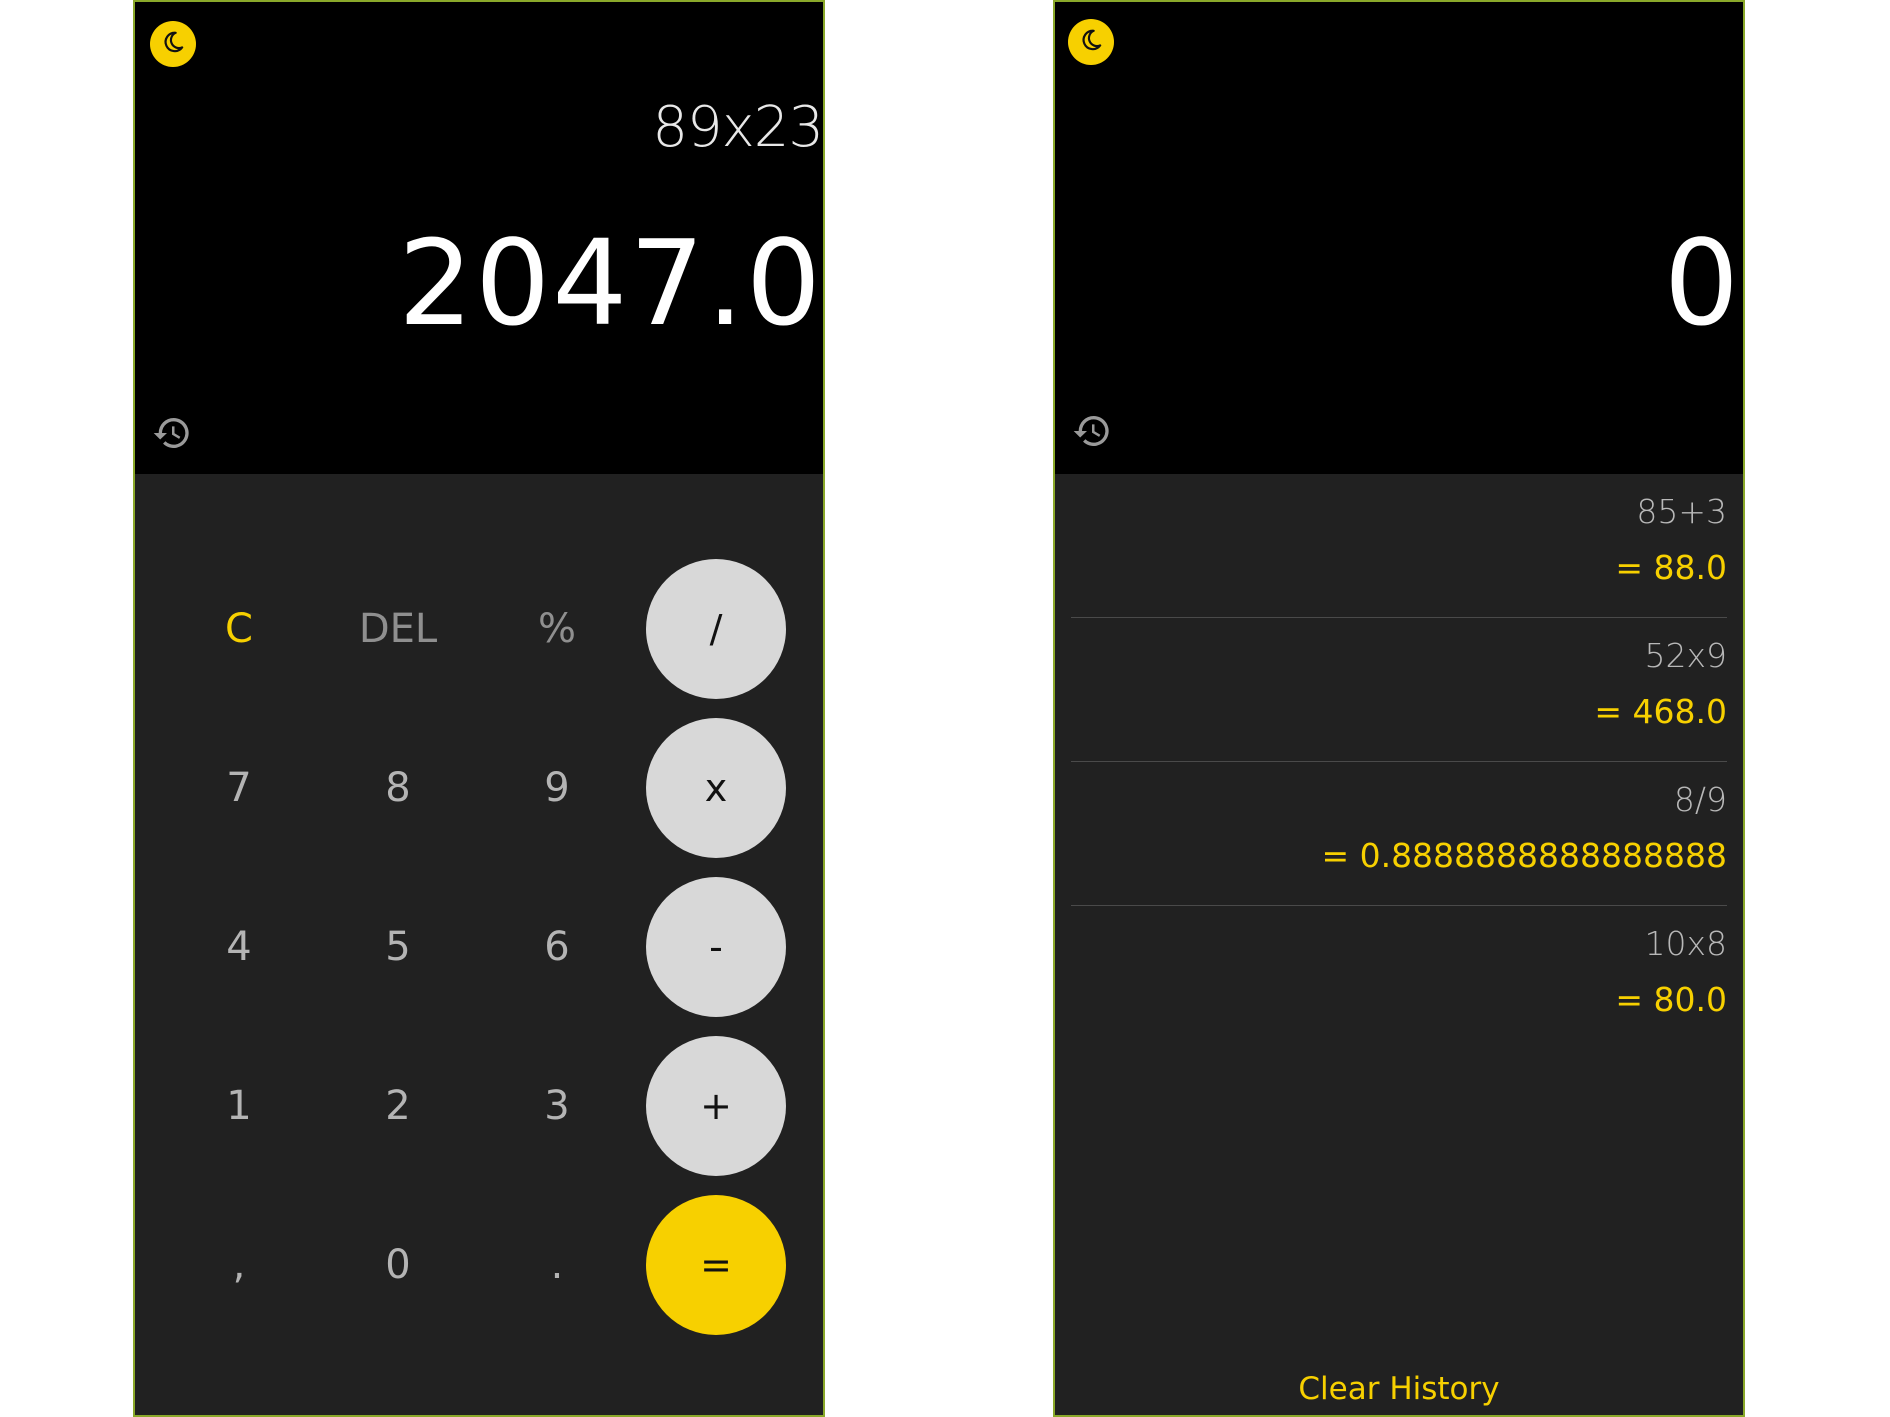 This screenshot has height=1417, width=1890. I want to click on history-result: = 468.0, so click(1660, 711).